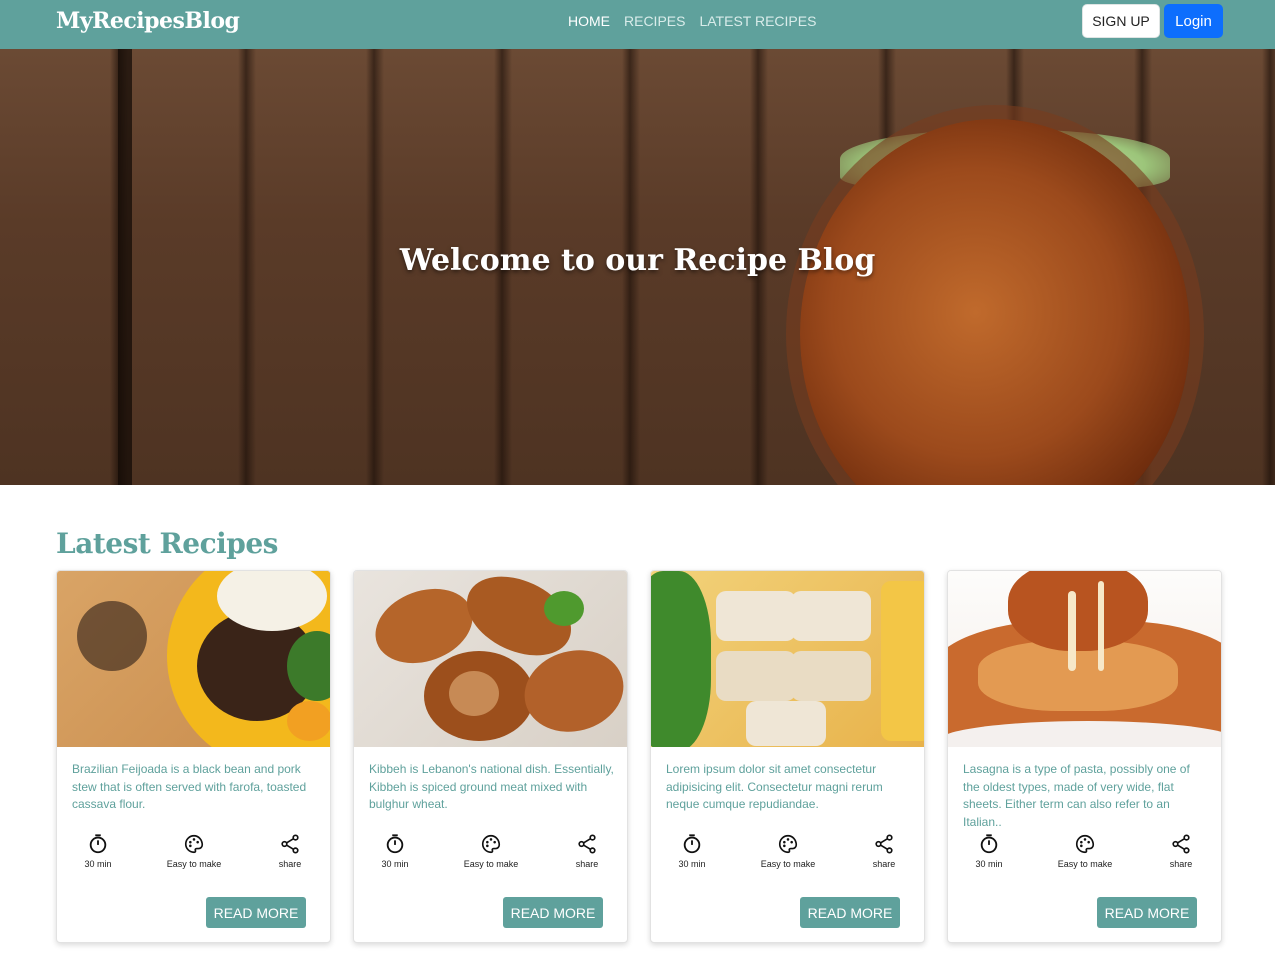 The image size is (1275, 964). What do you see at coordinates (148, 21) in the screenshot?
I see `brand-logo: MyRecipesBlog` at bounding box center [148, 21].